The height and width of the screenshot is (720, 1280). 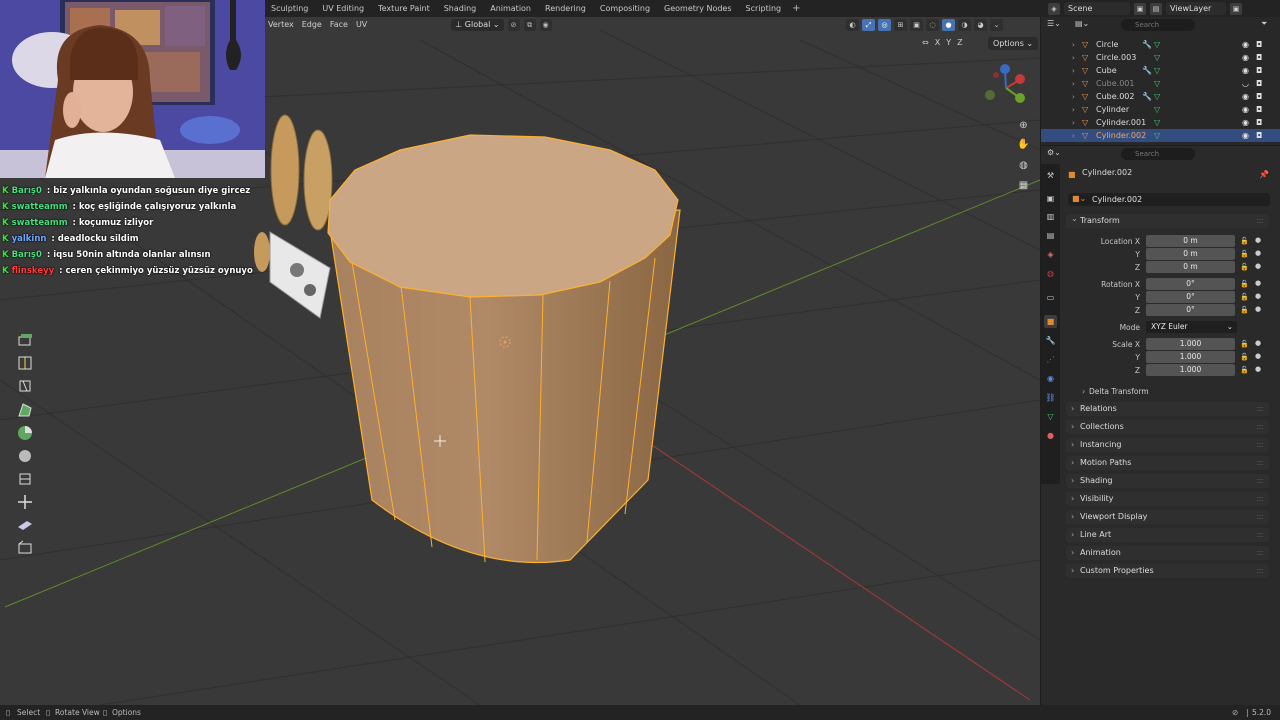 I want to click on outliner-item-circle-003: › ▽ Circle.003 ▽ ◉ ◘, so click(x=1160, y=57).